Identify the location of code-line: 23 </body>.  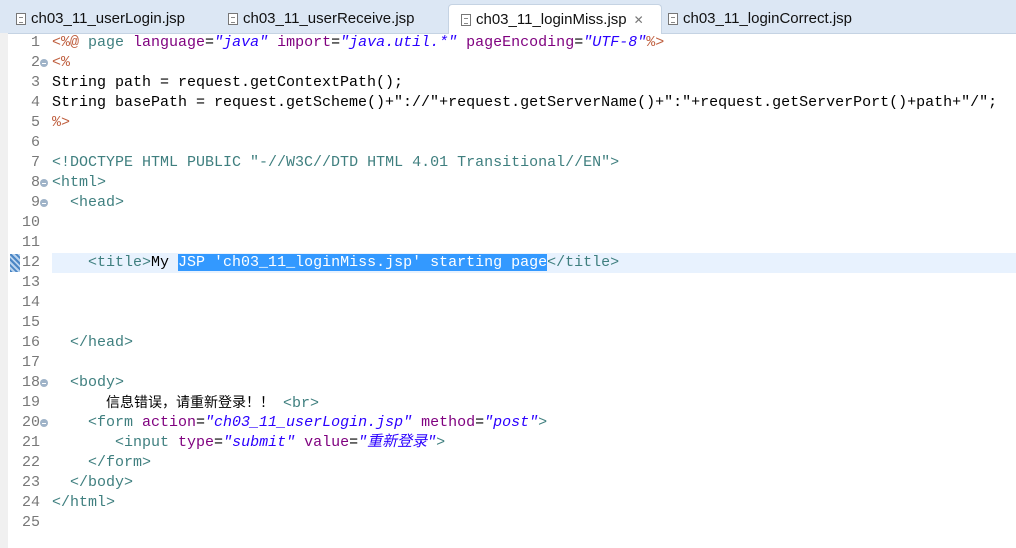
(508, 483).